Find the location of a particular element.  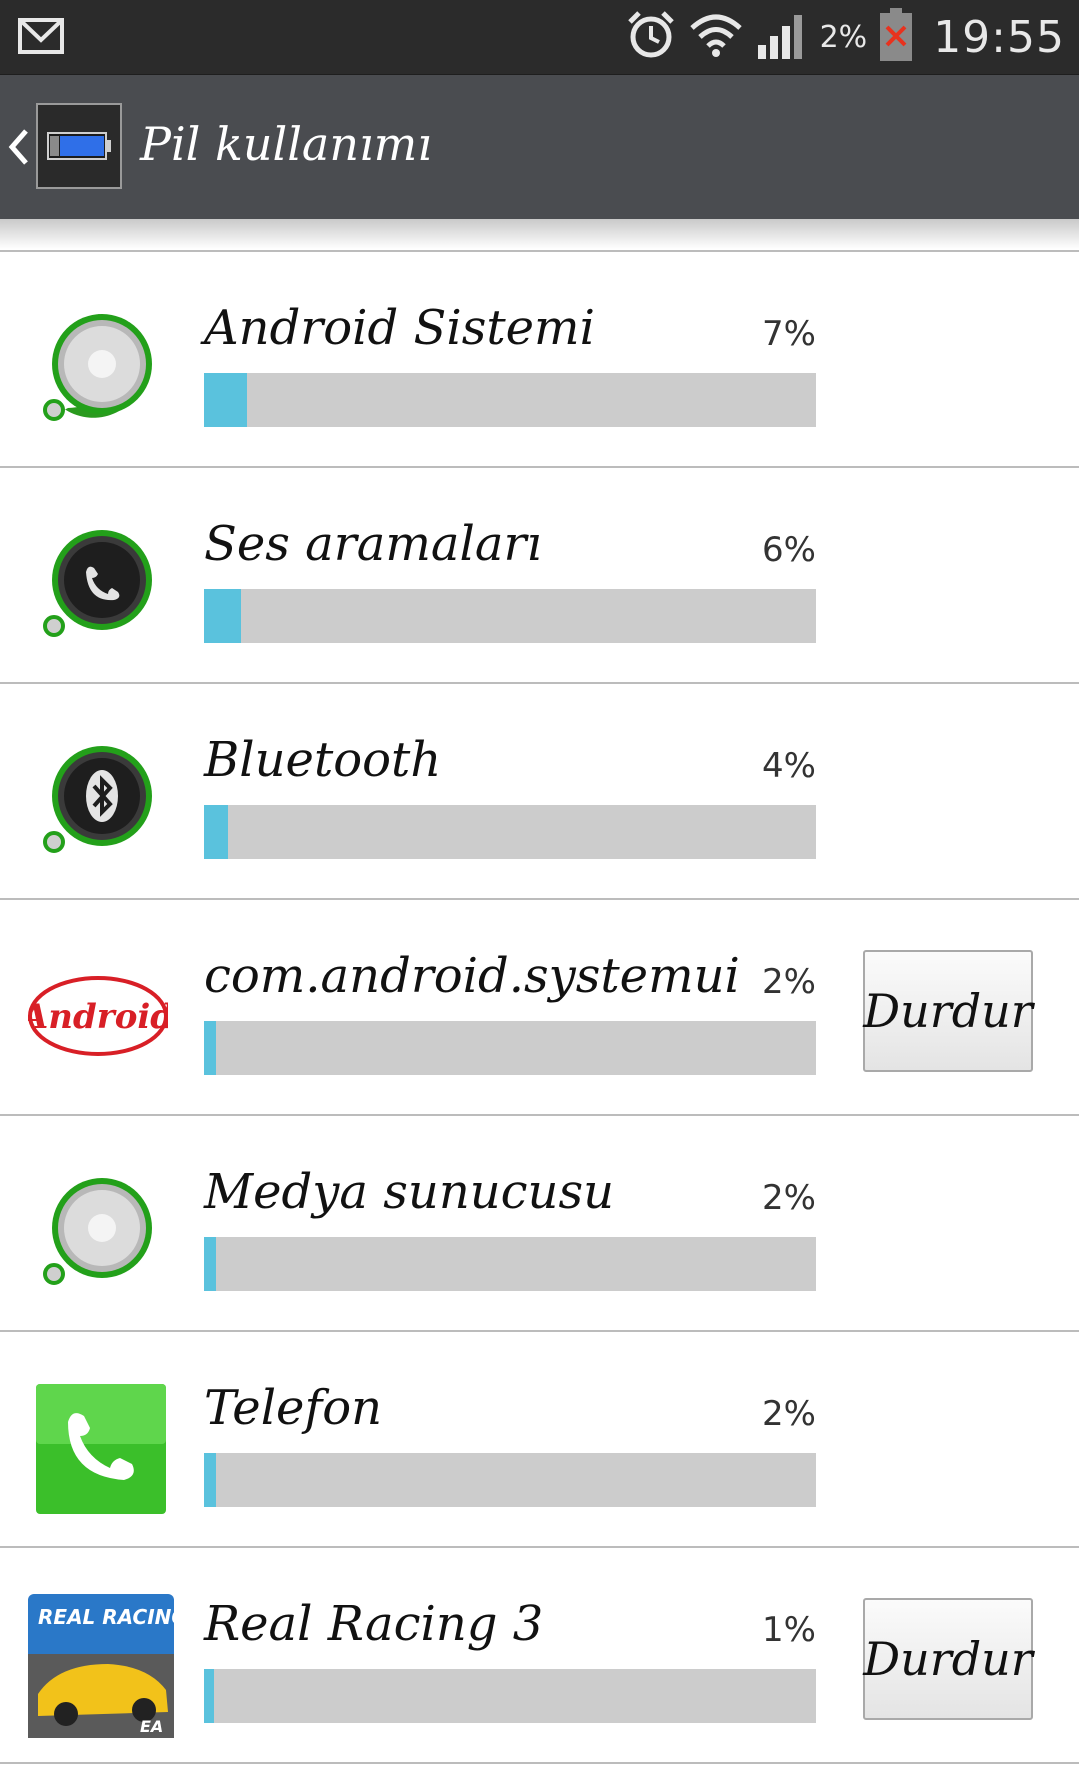

app-name: Telefon is located at coordinates (293, 1408).